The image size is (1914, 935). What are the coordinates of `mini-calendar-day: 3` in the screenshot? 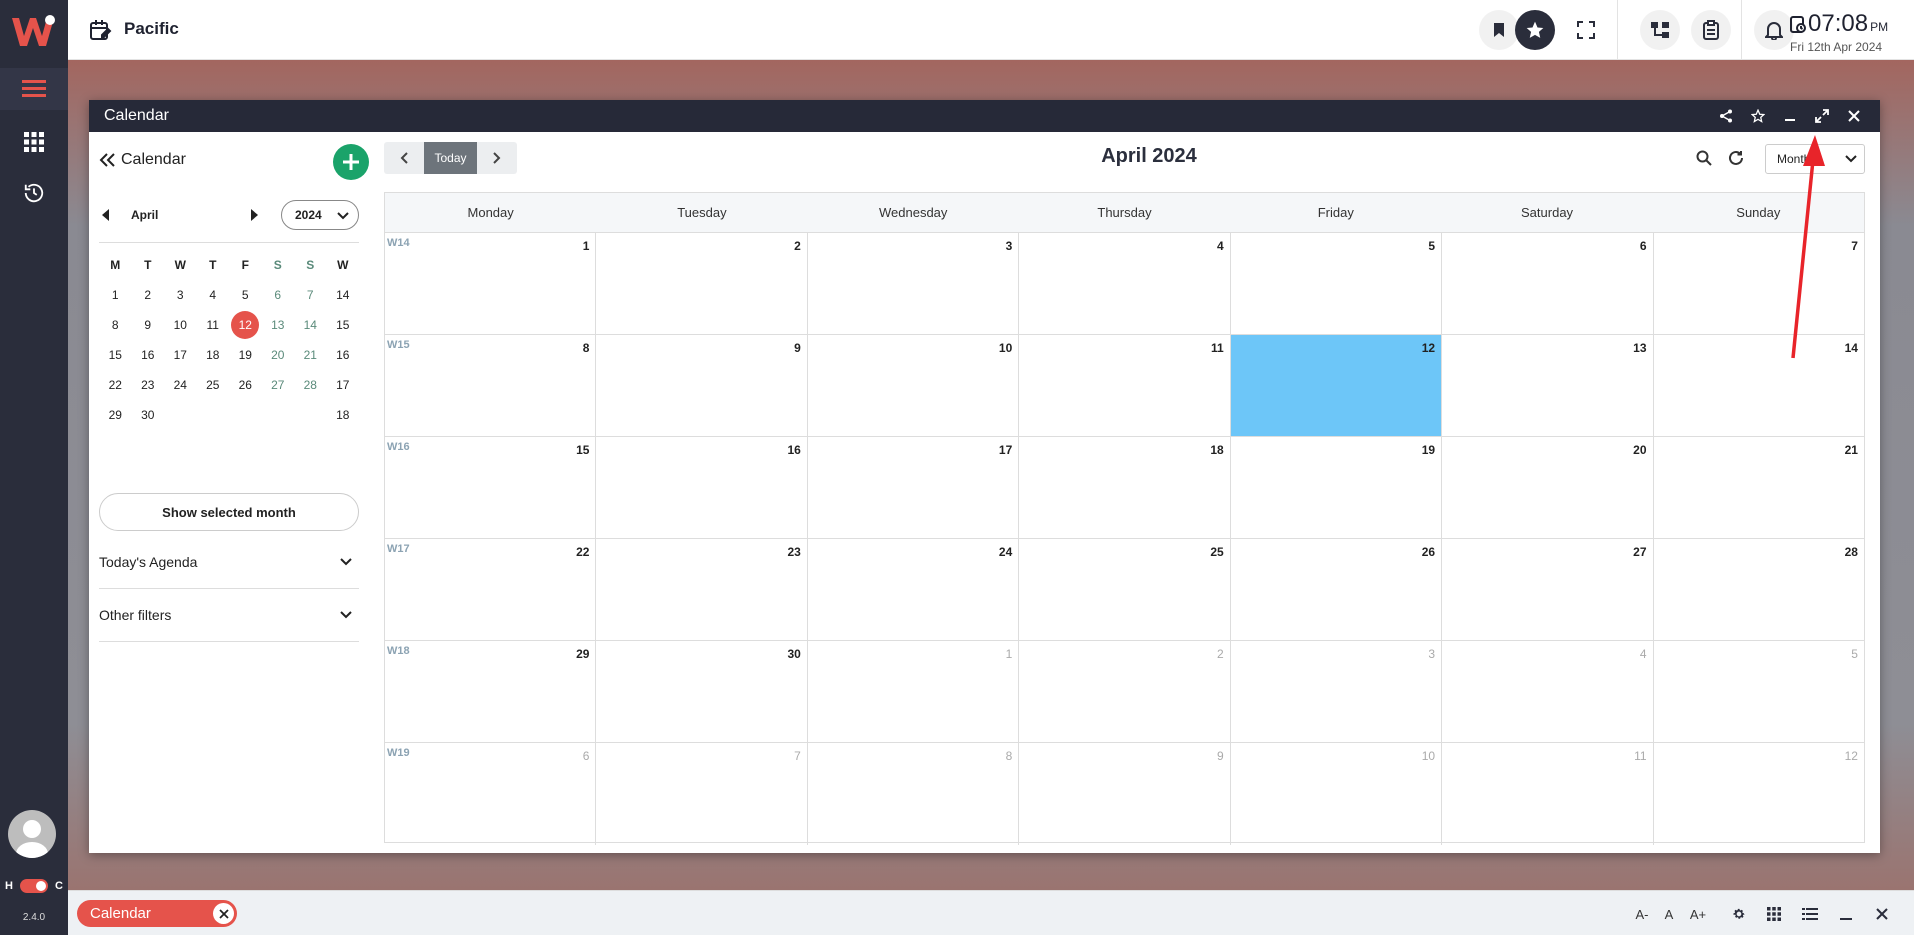 It's located at (180, 295).